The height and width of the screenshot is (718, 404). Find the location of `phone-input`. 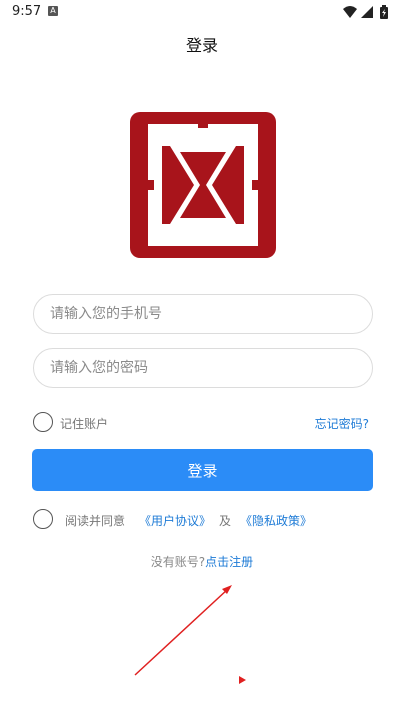

phone-input is located at coordinates (203, 314).